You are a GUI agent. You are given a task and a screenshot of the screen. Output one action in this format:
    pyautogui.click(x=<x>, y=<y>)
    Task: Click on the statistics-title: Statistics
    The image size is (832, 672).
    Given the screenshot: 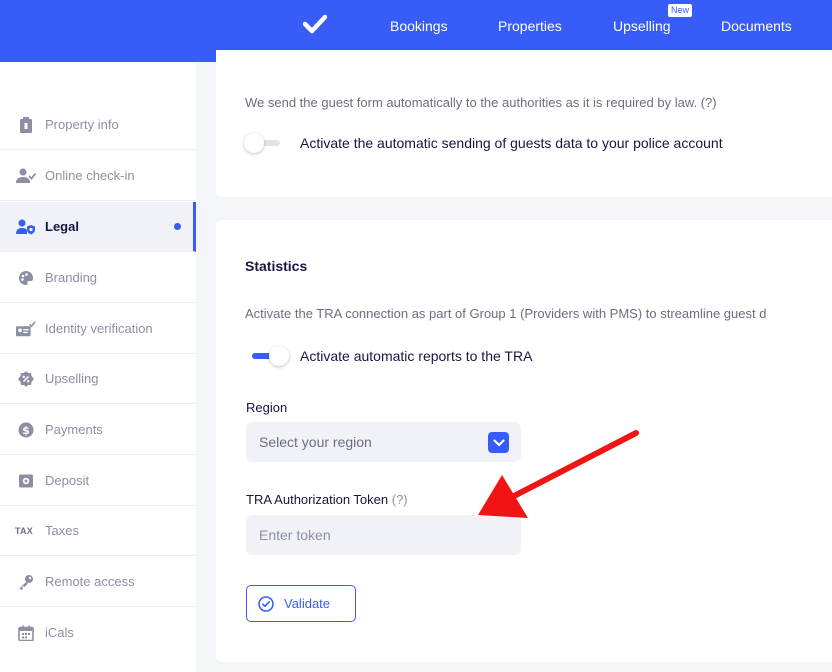 What is the action you would take?
    pyautogui.click(x=276, y=266)
    